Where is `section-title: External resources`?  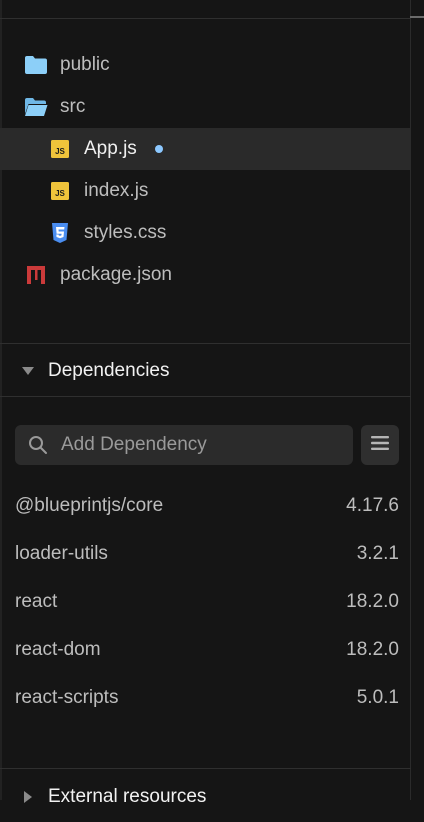 section-title: External resources is located at coordinates (127, 796).